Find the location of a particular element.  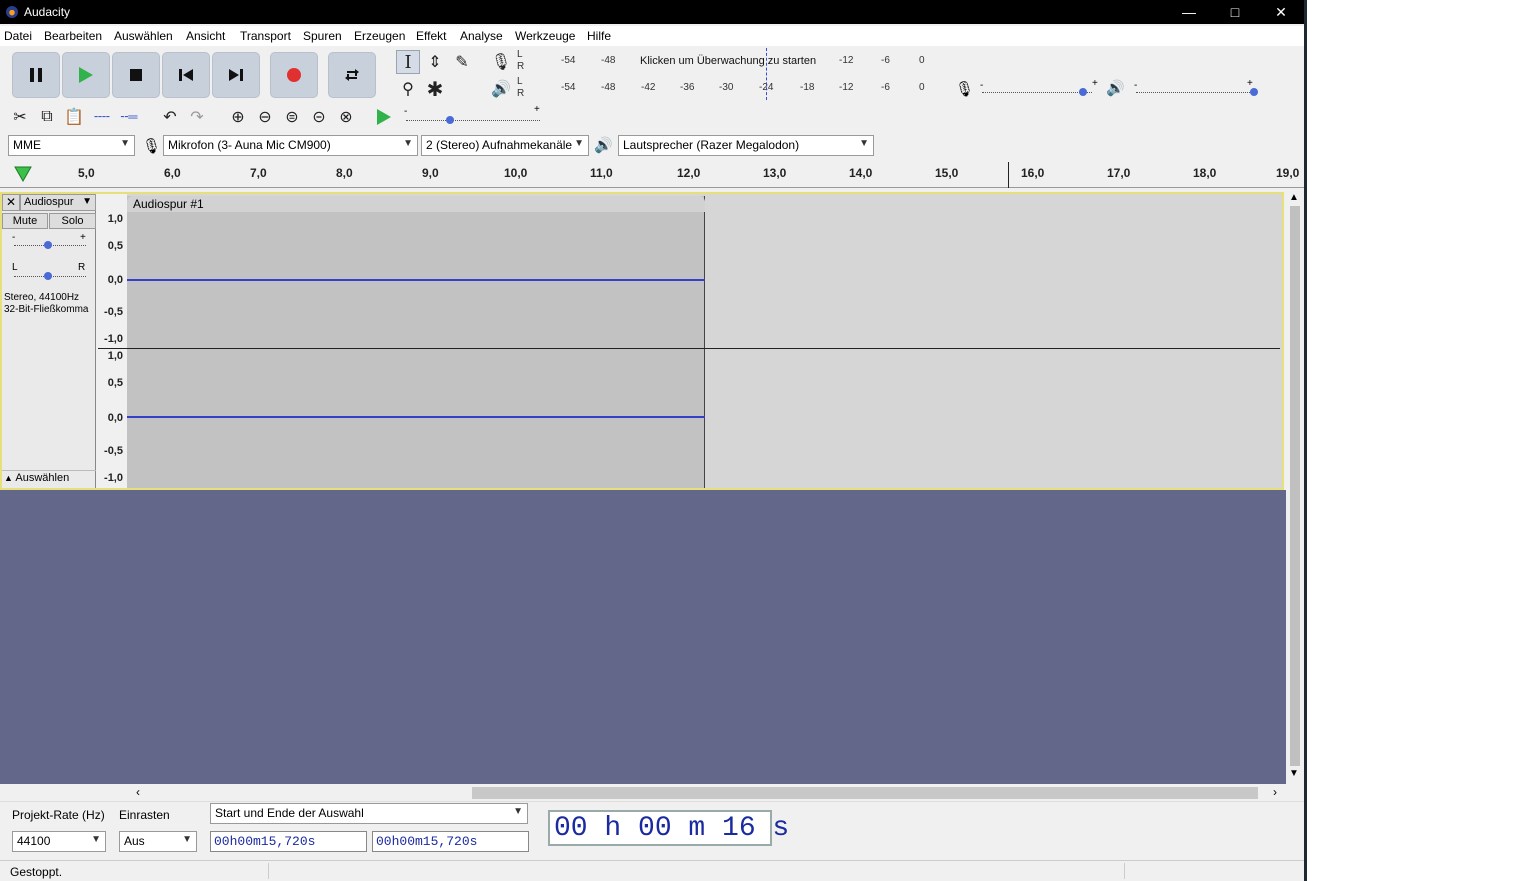

recording-channels-select: 2 (Stereo) Aufnahmekanäle ▼ is located at coordinates (505, 145).